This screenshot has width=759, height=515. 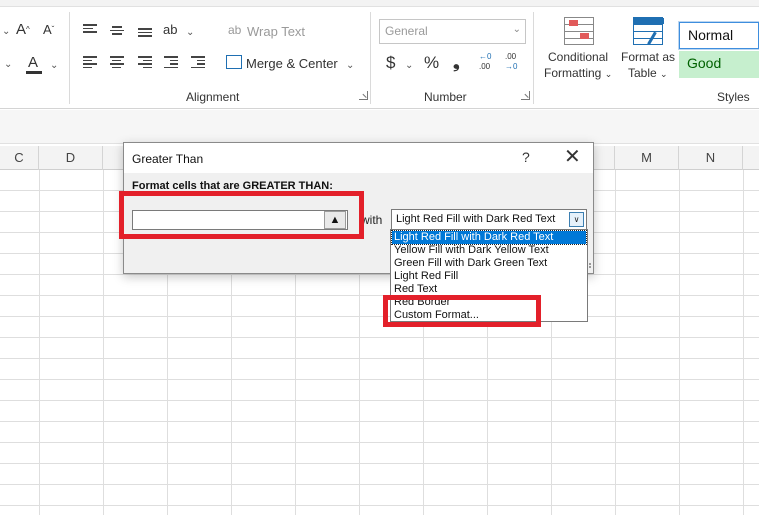 I want to click on with-label: with, so click(x=372, y=220).